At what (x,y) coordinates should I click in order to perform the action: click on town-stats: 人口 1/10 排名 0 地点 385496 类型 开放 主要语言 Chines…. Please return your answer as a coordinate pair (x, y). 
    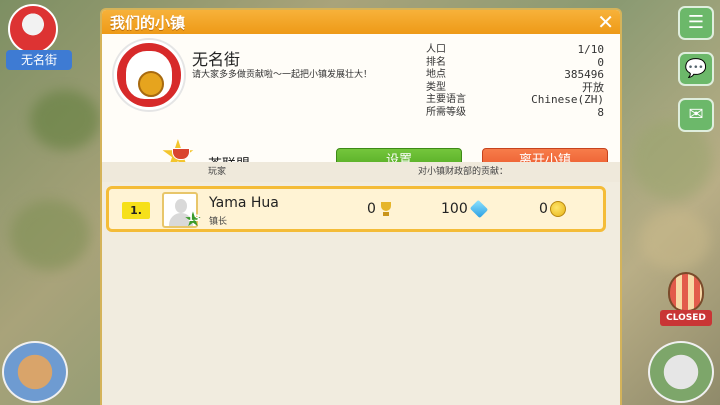
    Looking at the image, I should click on (515, 81).